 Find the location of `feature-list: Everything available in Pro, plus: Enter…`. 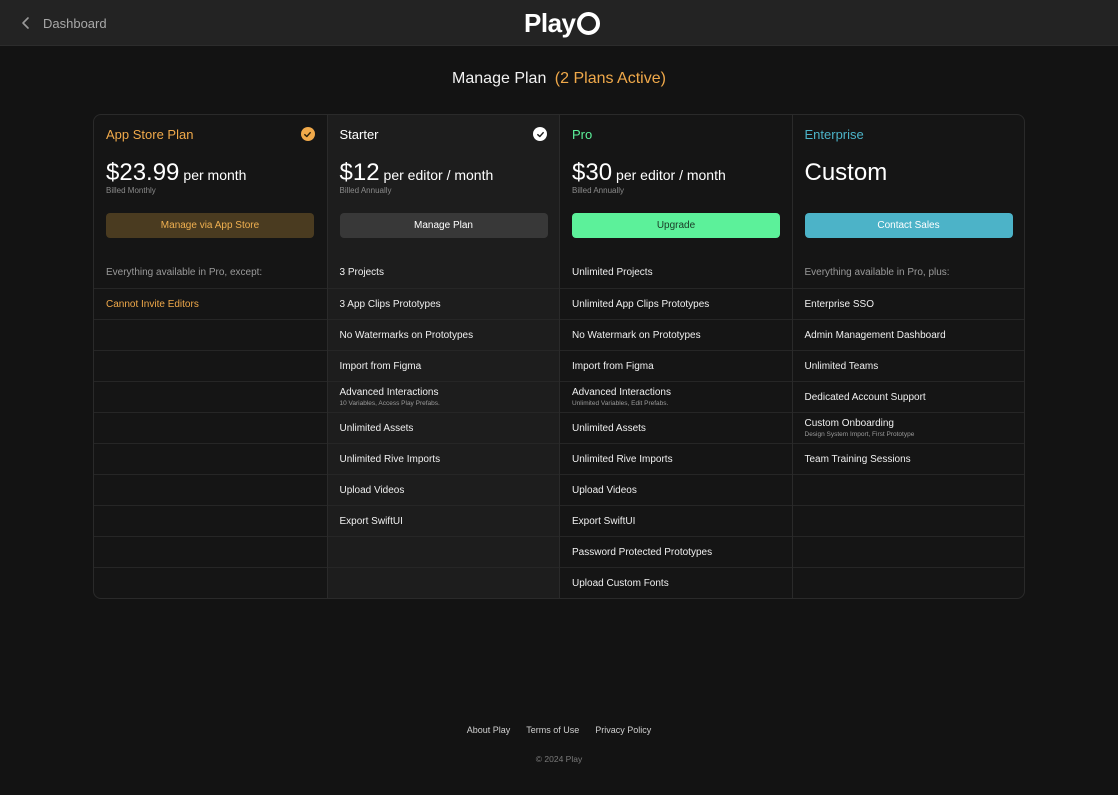

feature-list: Everything available in Pro, plus: Enter… is located at coordinates (908, 427).